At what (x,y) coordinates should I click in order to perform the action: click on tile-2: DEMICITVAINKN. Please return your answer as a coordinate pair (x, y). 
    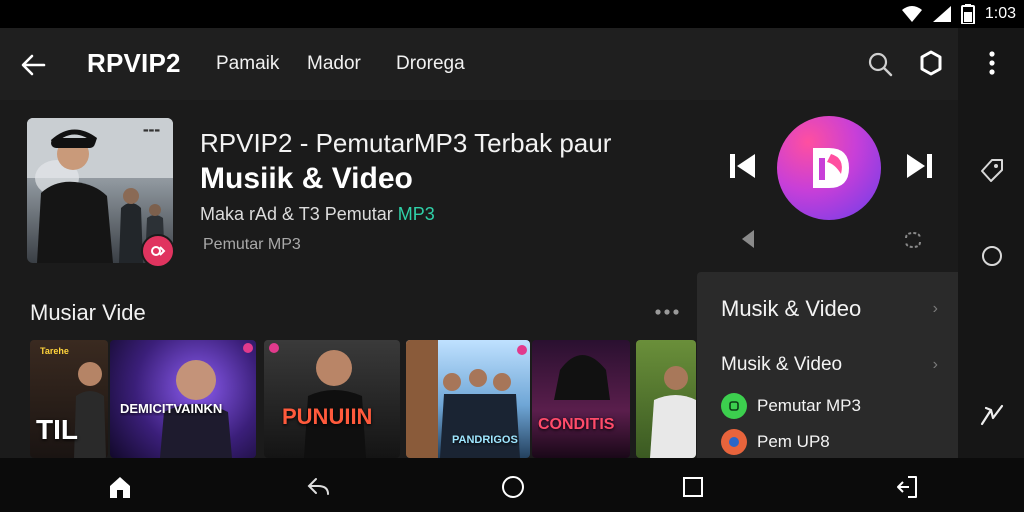
    Looking at the image, I should click on (183, 399).